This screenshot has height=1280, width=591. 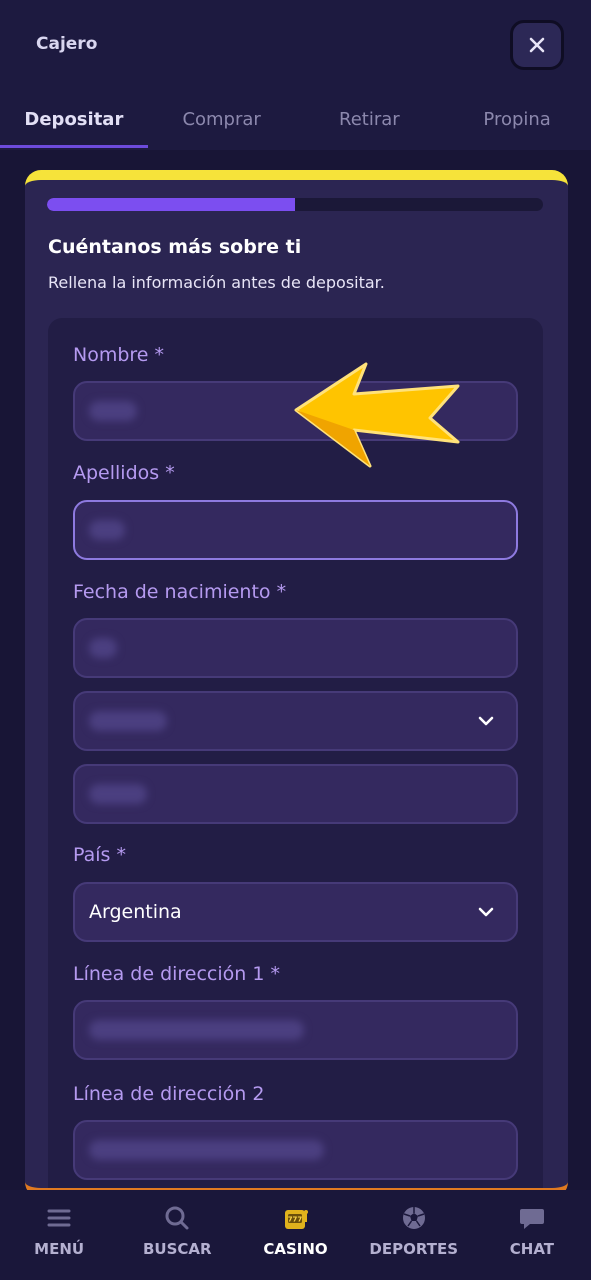 I want to click on address2-field, so click(x=295, y=1150).